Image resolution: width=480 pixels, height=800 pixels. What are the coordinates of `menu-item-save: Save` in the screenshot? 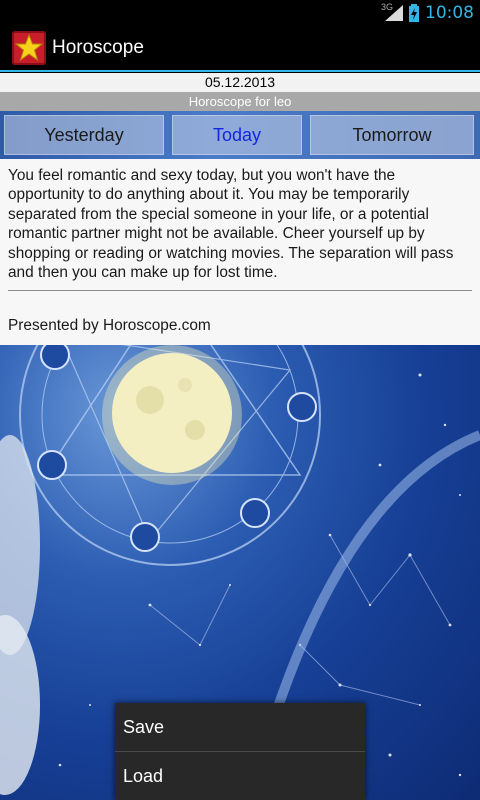 It's located at (240, 727).